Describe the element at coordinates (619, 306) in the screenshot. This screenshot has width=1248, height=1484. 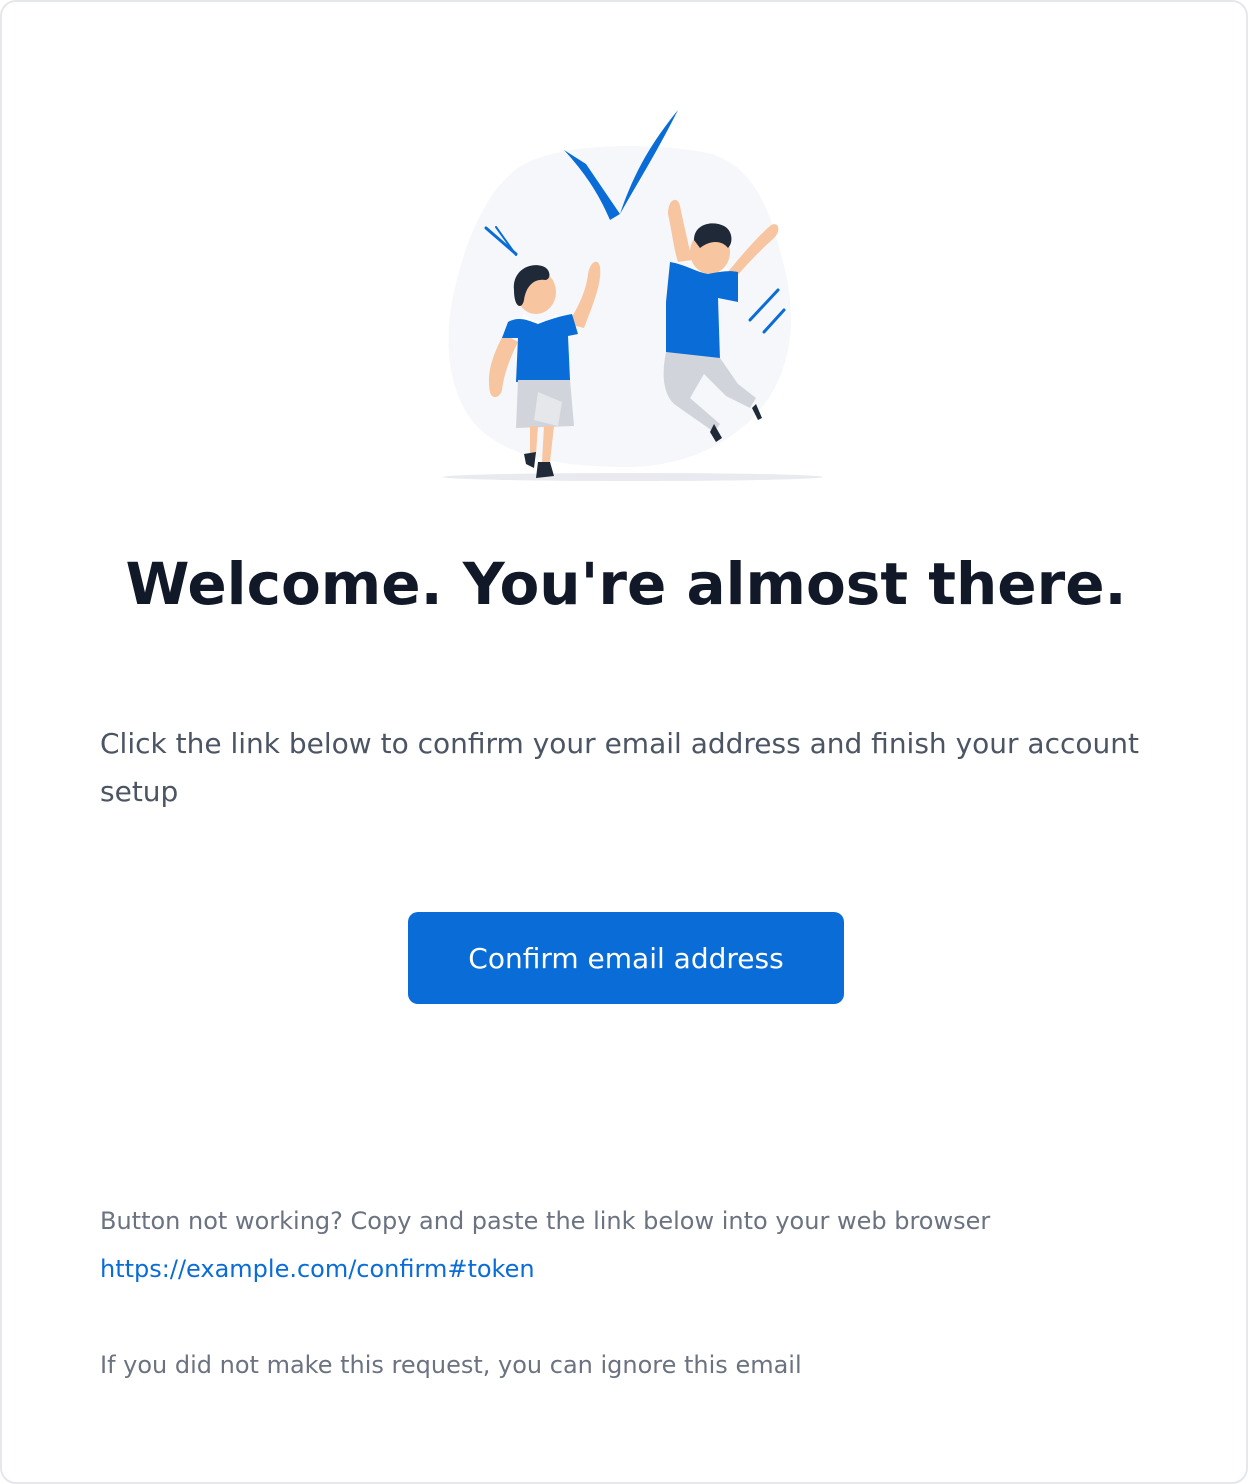
I see `background-blob` at that location.